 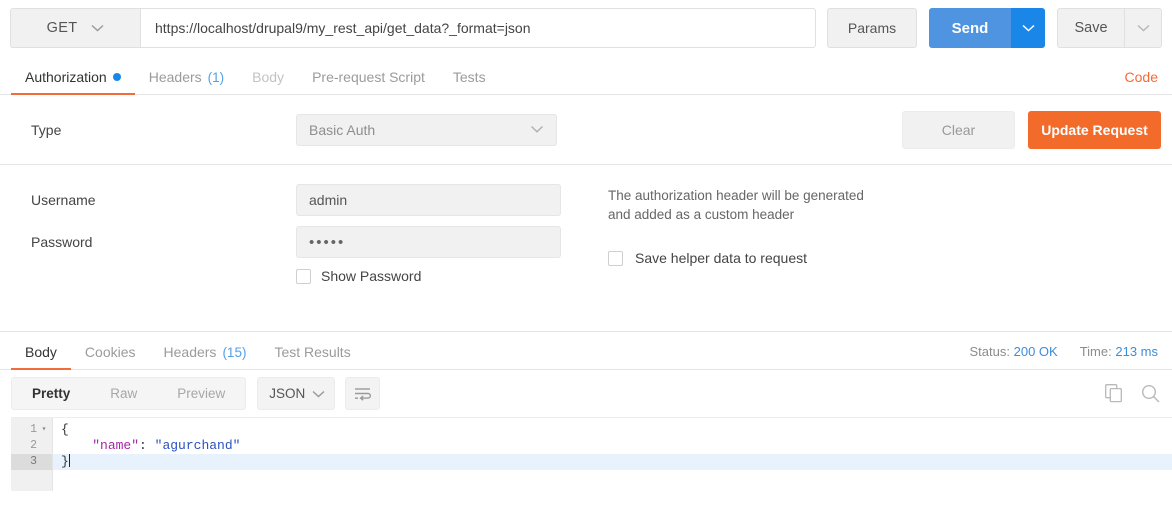 I want to click on tab-response-body: Body, so click(x=41, y=357).